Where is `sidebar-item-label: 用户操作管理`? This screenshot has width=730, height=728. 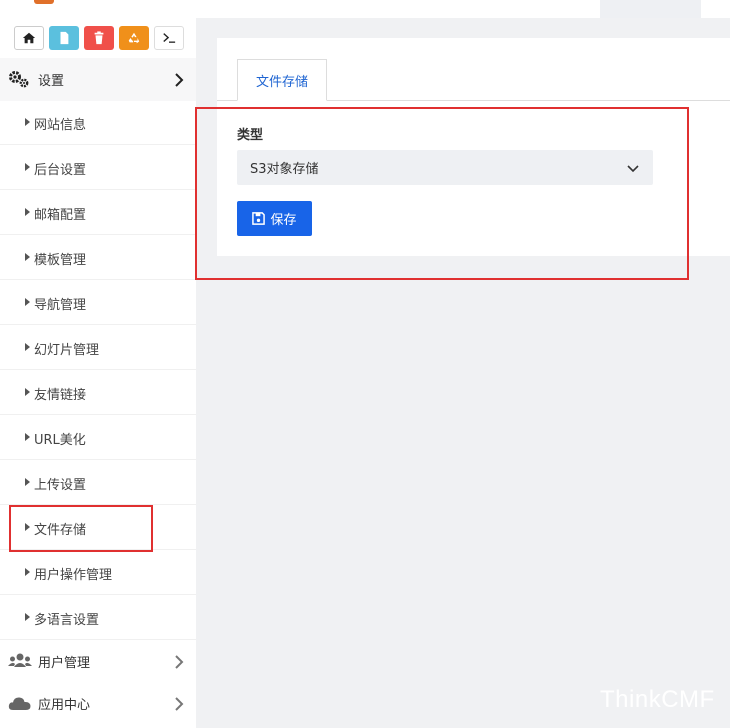 sidebar-item-label: 用户操作管理 is located at coordinates (73, 575).